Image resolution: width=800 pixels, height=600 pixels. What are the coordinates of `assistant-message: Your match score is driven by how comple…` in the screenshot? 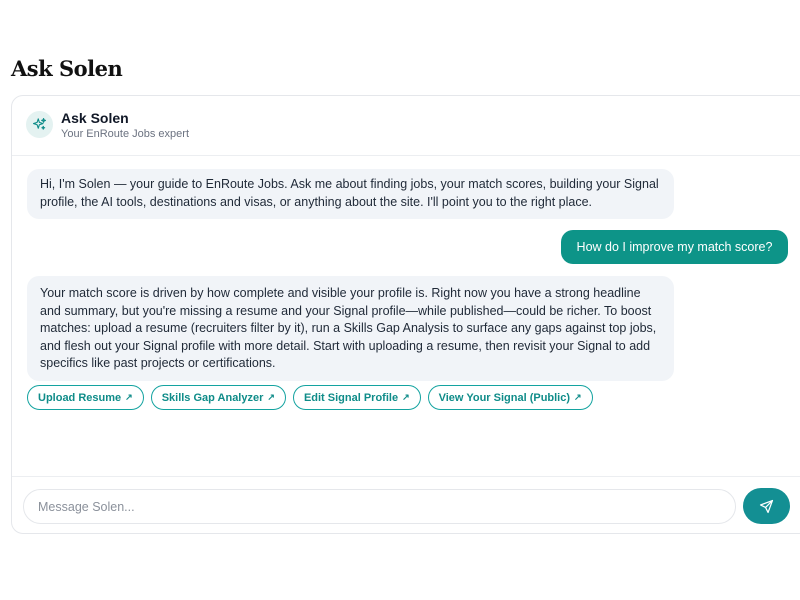 It's located at (350, 328).